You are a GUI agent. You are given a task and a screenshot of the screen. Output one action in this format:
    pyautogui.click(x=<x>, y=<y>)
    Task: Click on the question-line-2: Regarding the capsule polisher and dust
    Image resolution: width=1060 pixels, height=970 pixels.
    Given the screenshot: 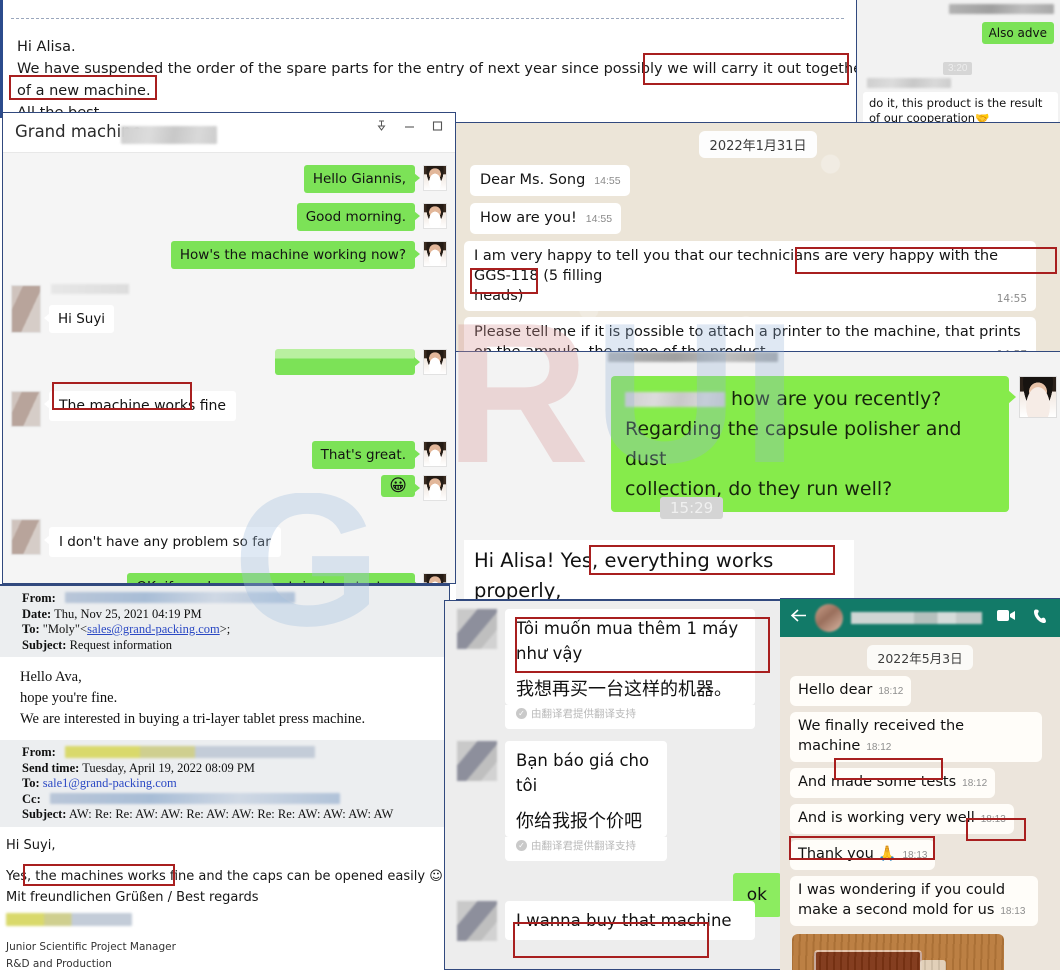 What is the action you would take?
    pyautogui.click(x=793, y=444)
    